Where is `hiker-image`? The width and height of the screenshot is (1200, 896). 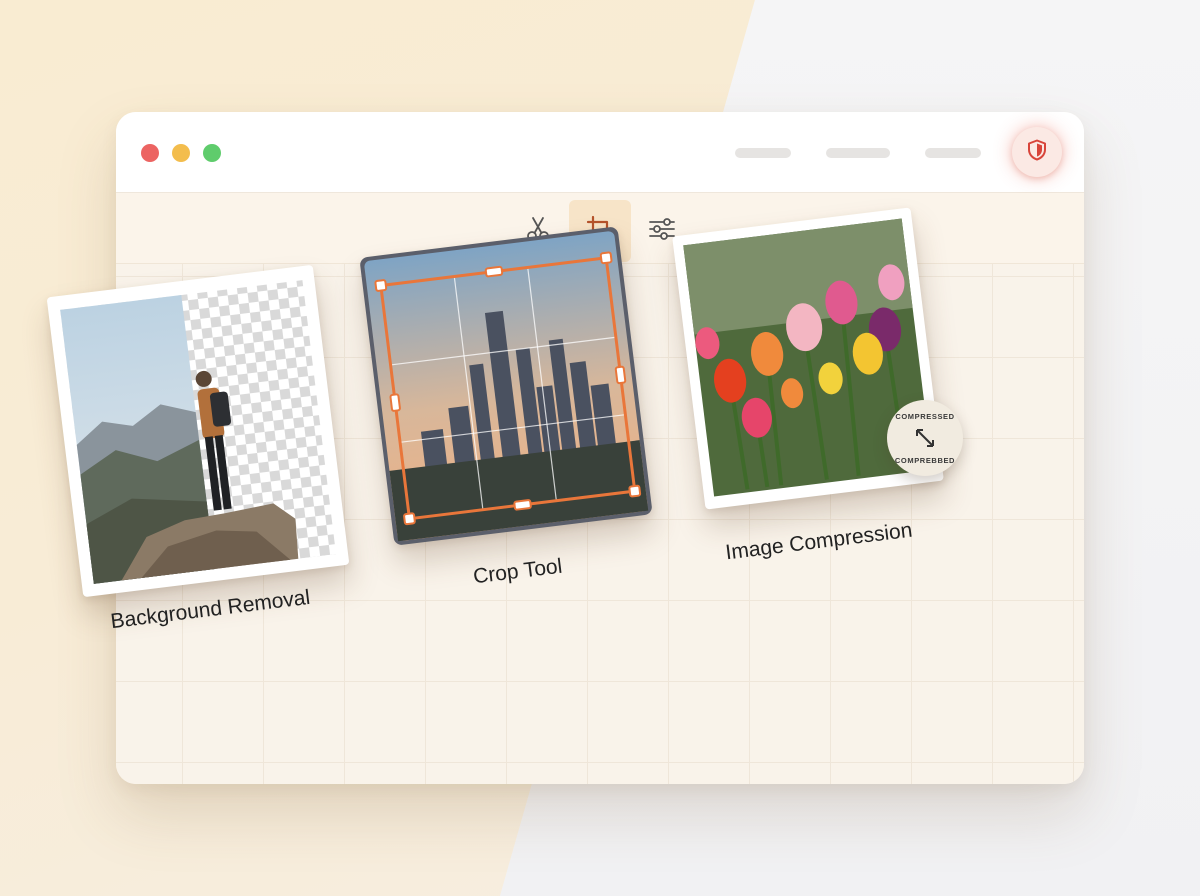
hiker-image is located at coordinates (198, 432).